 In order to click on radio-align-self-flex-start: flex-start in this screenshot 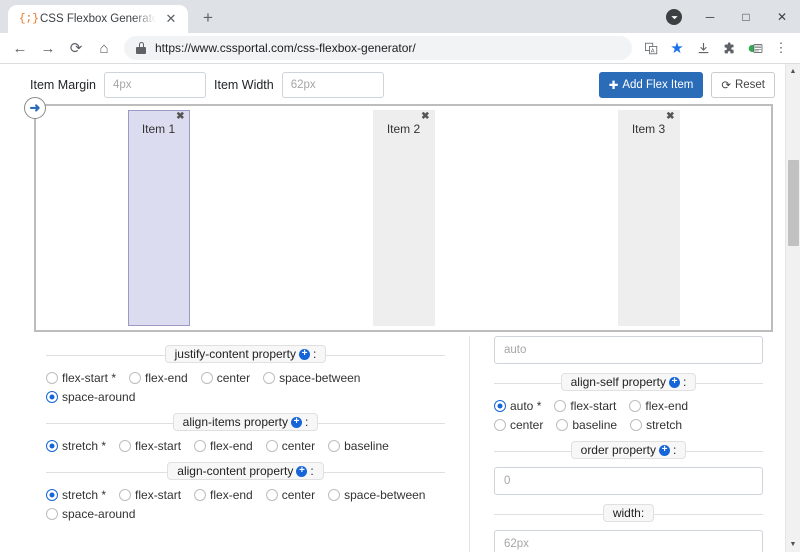, I will do `click(585, 406)`.